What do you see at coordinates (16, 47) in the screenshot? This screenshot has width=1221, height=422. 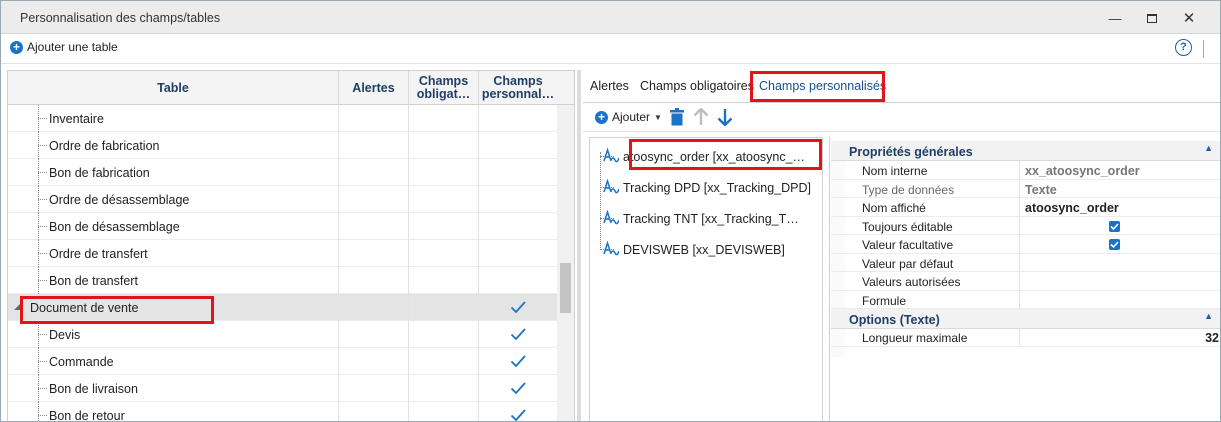 I see `plus-circle-icon: +` at bounding box center [16, 47].